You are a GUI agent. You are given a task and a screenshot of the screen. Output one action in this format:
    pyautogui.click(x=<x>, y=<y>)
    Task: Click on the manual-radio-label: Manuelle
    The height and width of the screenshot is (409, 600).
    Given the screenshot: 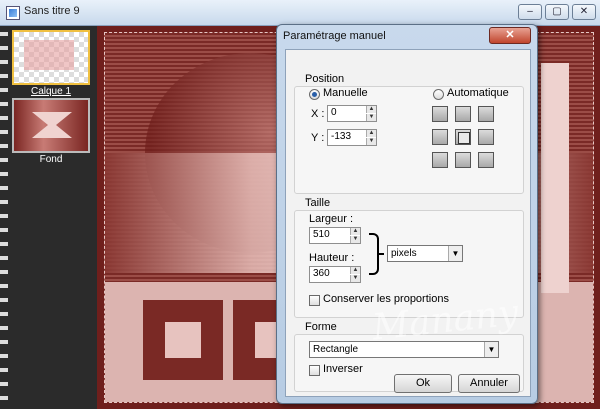 What is the action you would take?
    pyautogui.click(x=345, y=93)
    